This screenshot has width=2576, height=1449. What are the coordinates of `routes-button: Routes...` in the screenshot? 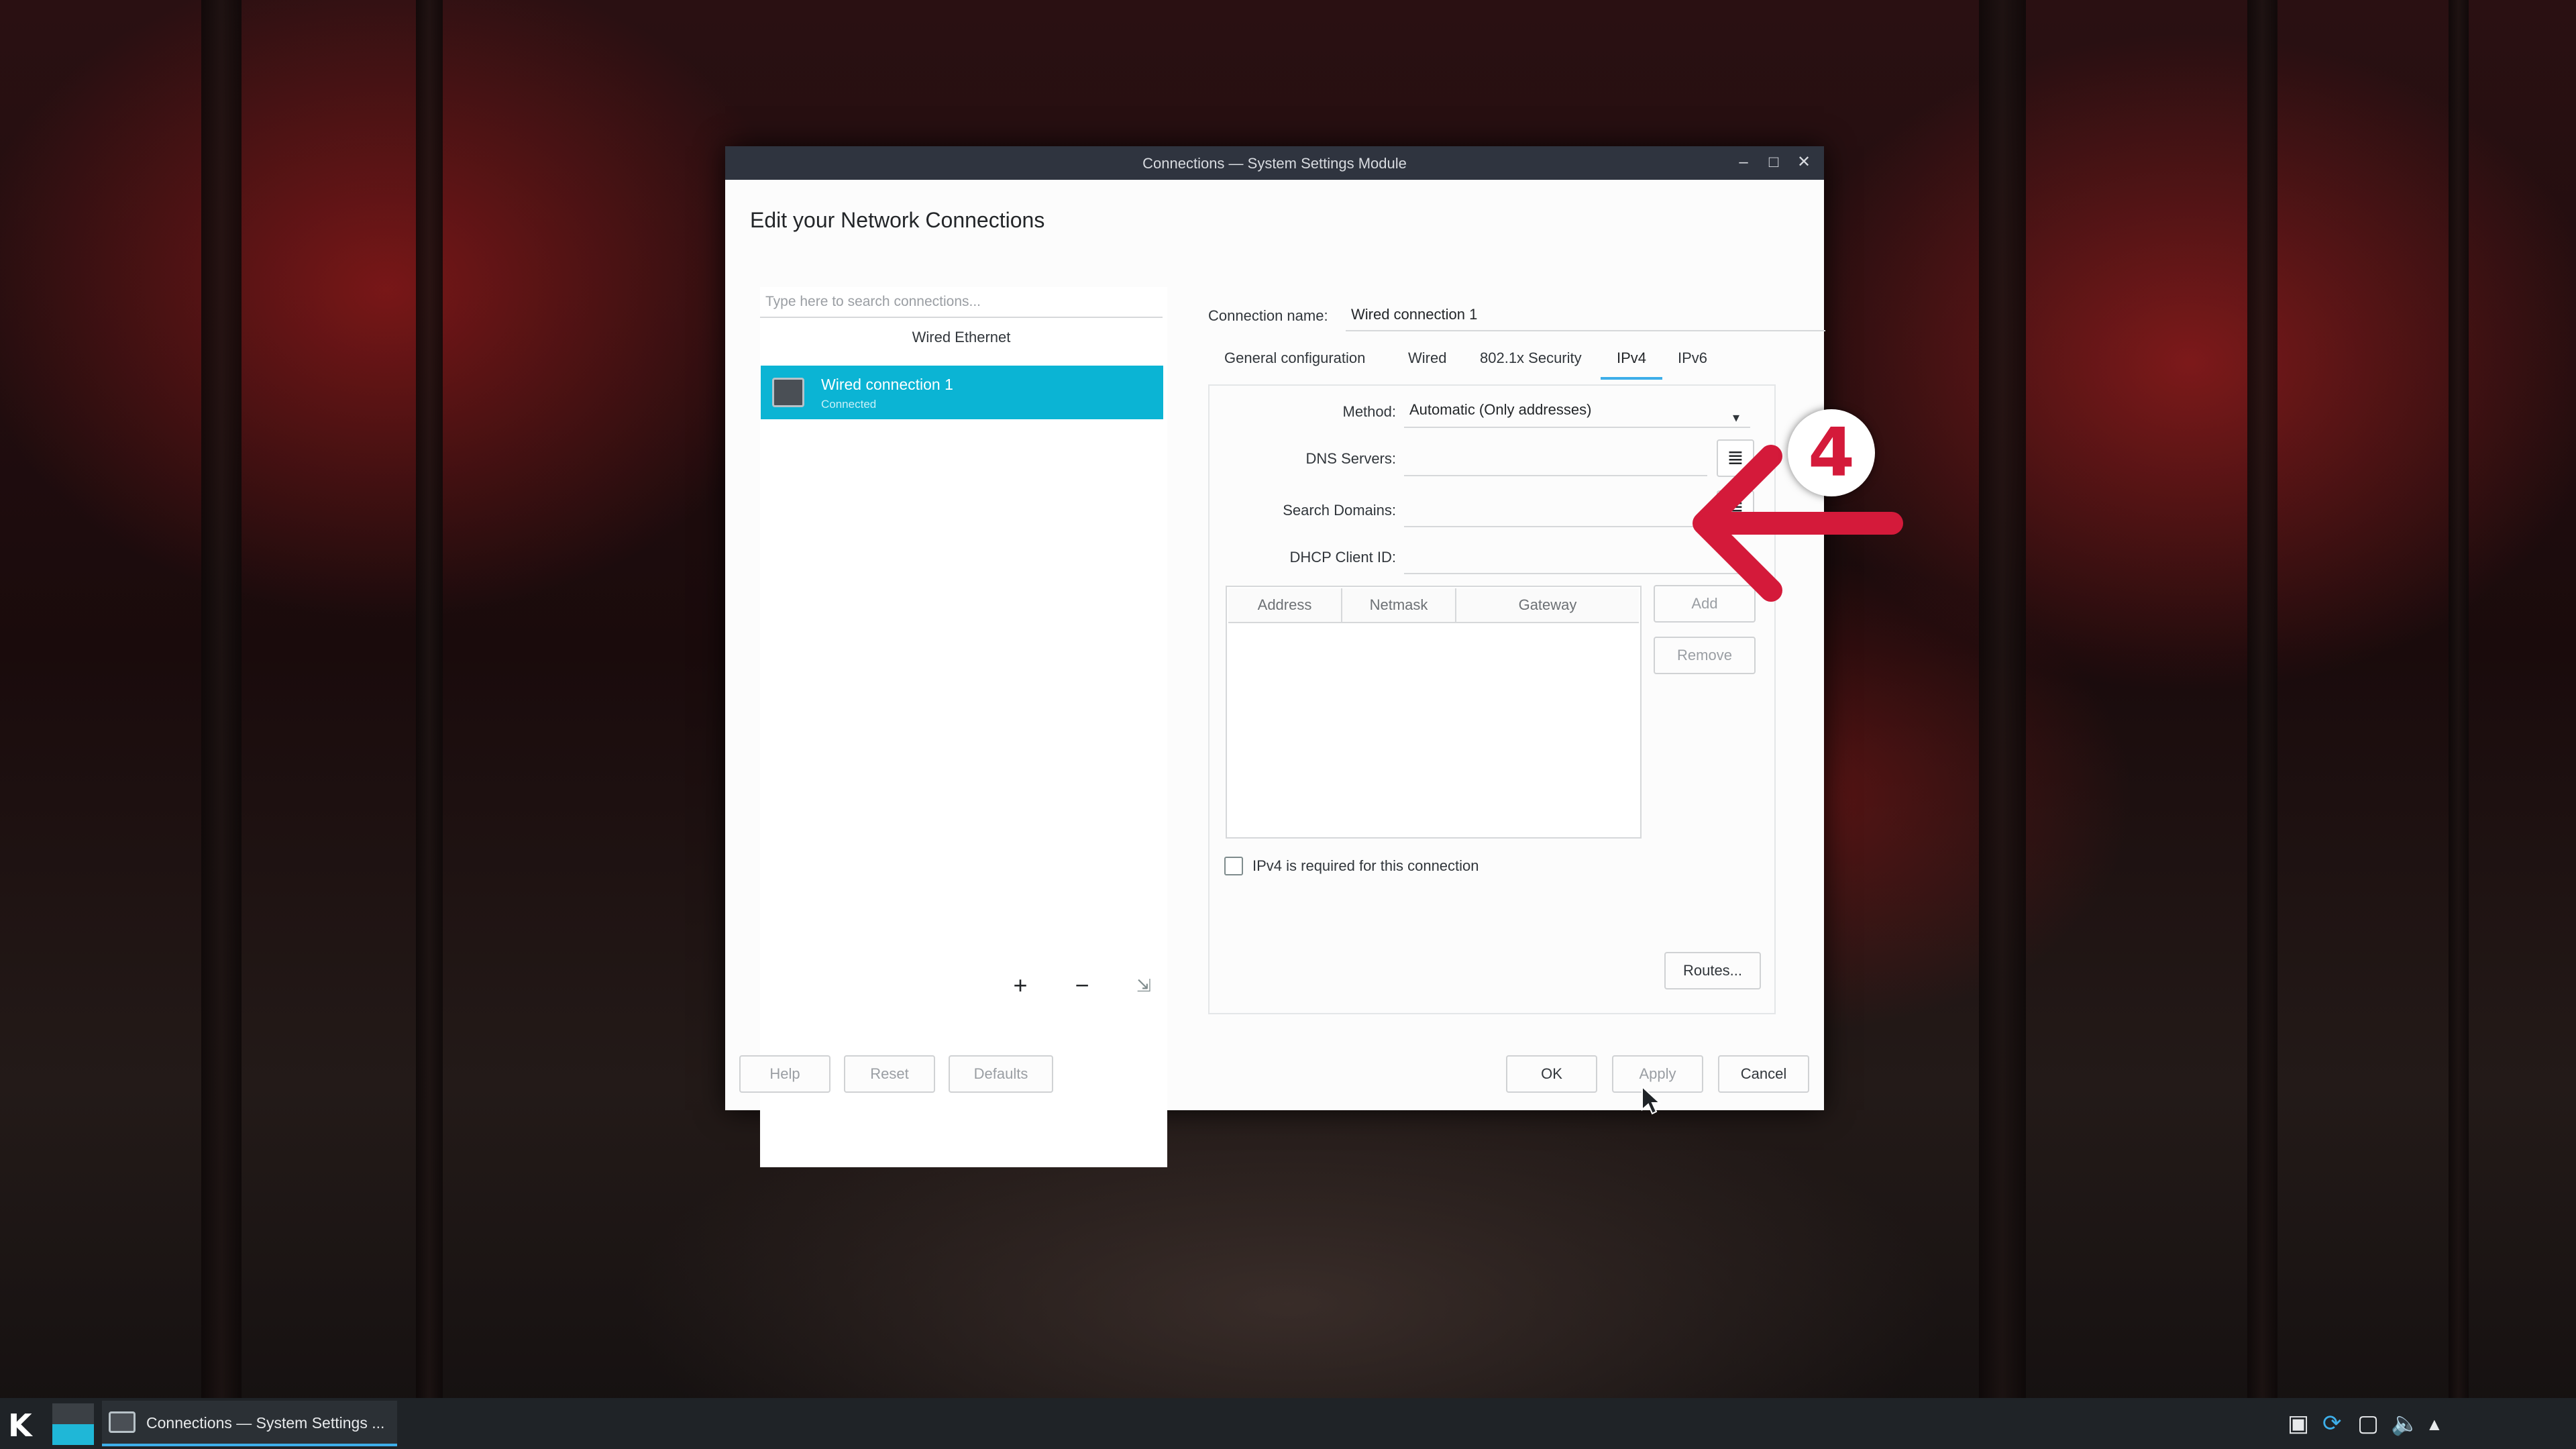 It's located at (1712, 970).